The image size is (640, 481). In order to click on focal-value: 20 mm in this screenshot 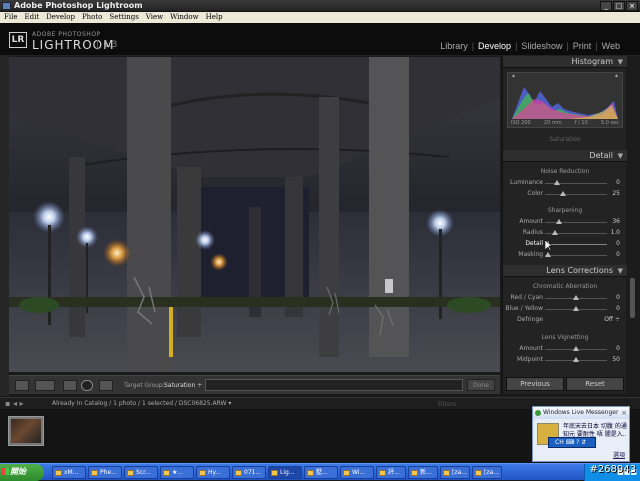, I will do `click(552, 123)`.